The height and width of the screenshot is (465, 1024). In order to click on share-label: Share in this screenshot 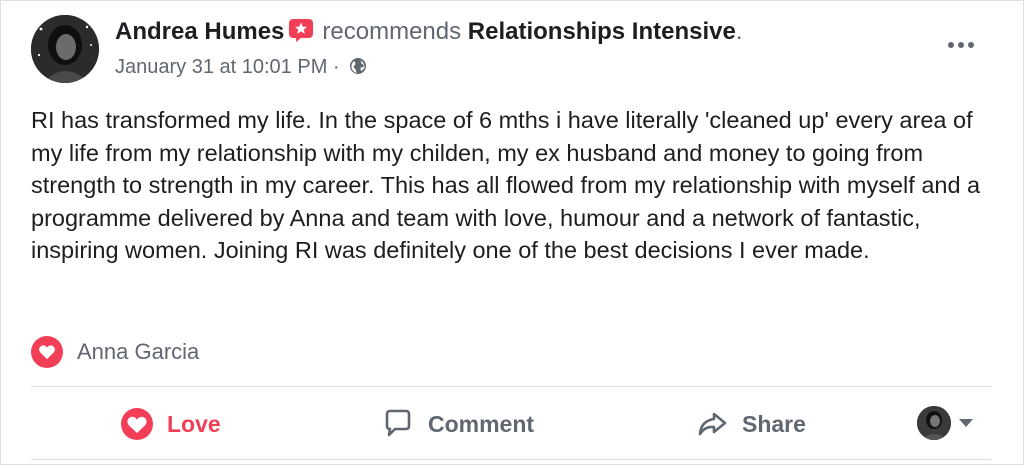, I will do `click(774, 423)`.